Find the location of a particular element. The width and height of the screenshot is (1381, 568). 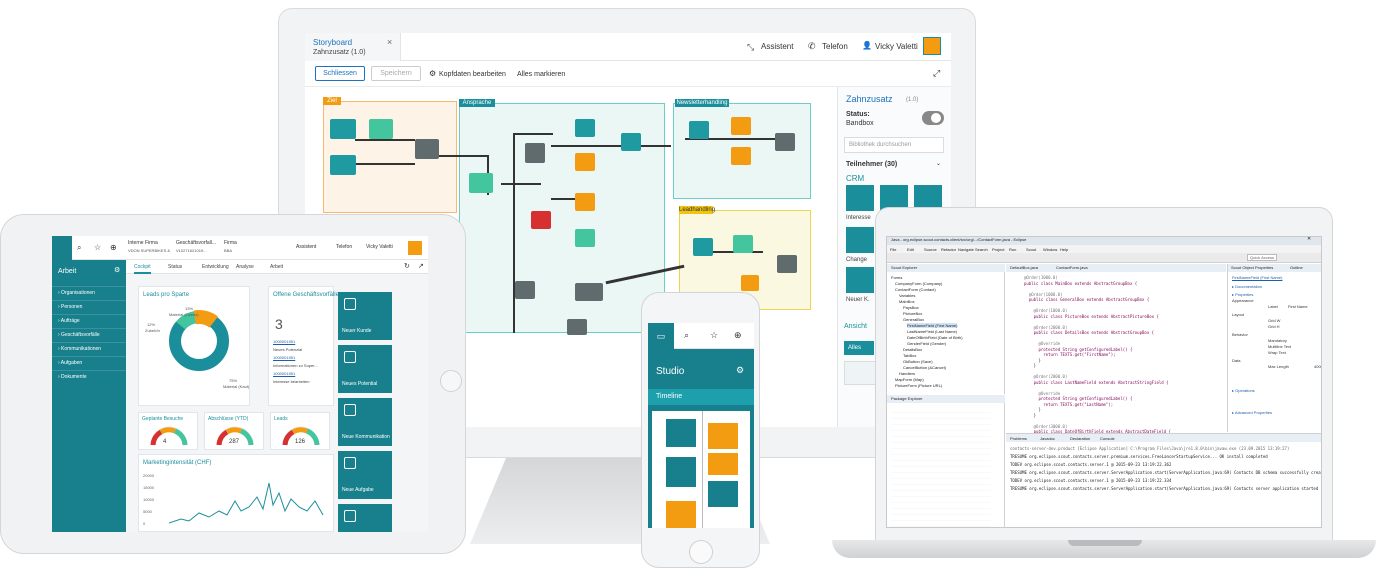

tree-item: GeneralBox is located at coordinates (913, 319).